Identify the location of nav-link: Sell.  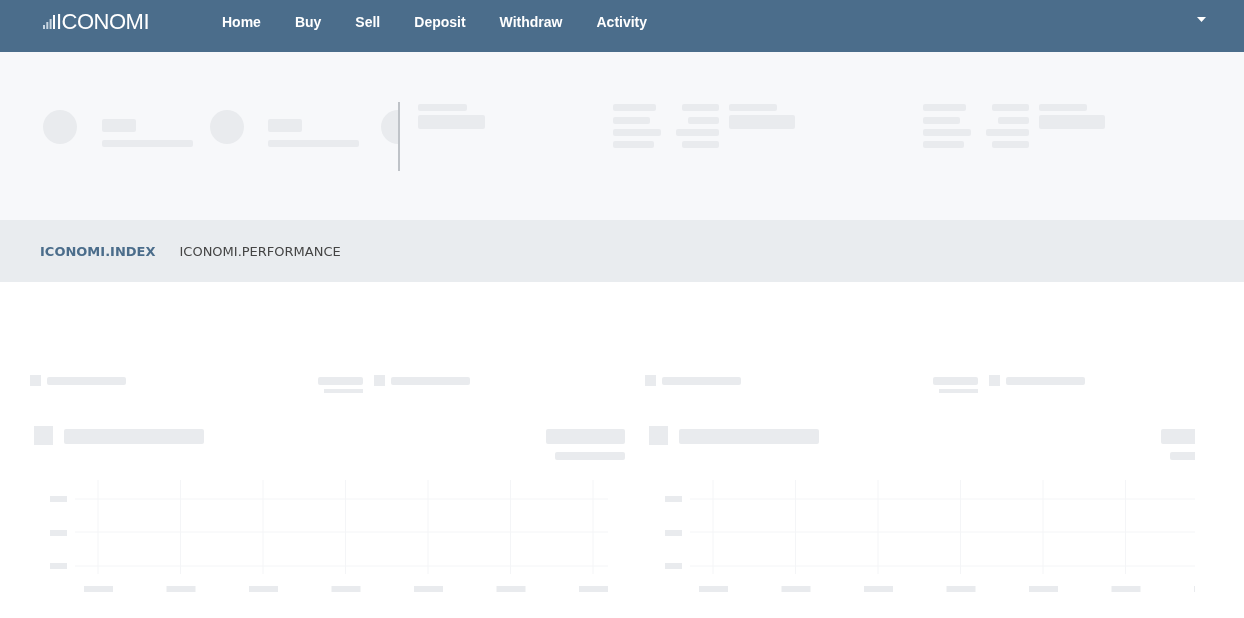
(368, 22).